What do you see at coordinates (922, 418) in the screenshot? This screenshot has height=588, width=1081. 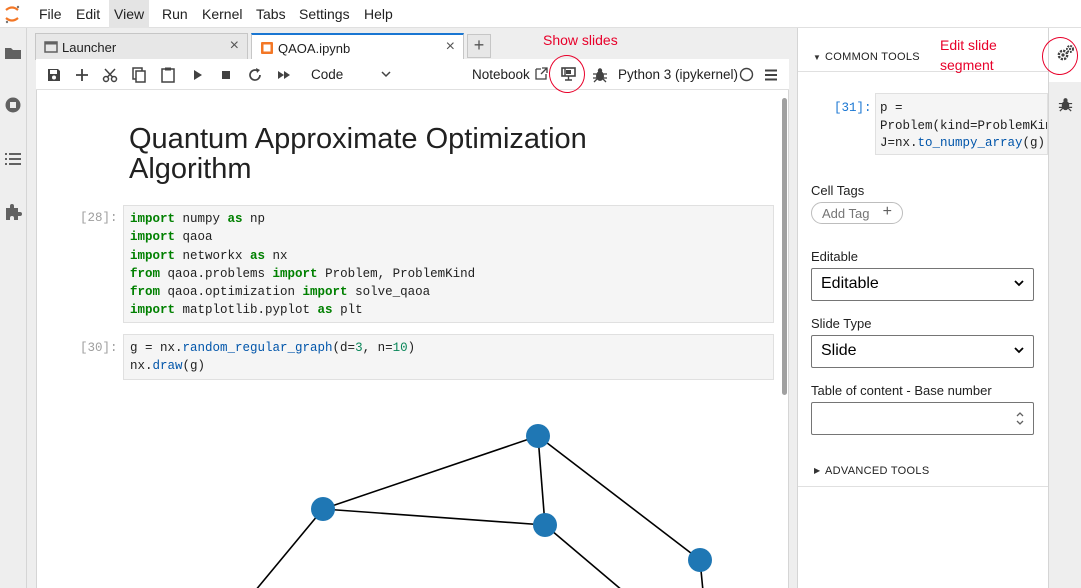 I see `toc-base-number-input` at bounding box center [922, 418].